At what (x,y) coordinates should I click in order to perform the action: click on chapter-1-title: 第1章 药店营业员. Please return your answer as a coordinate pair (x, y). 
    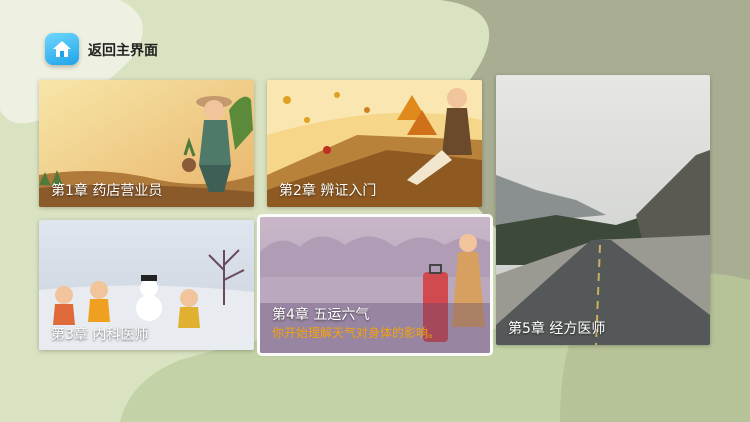
    Looking at the image, I should click on (107, 191).